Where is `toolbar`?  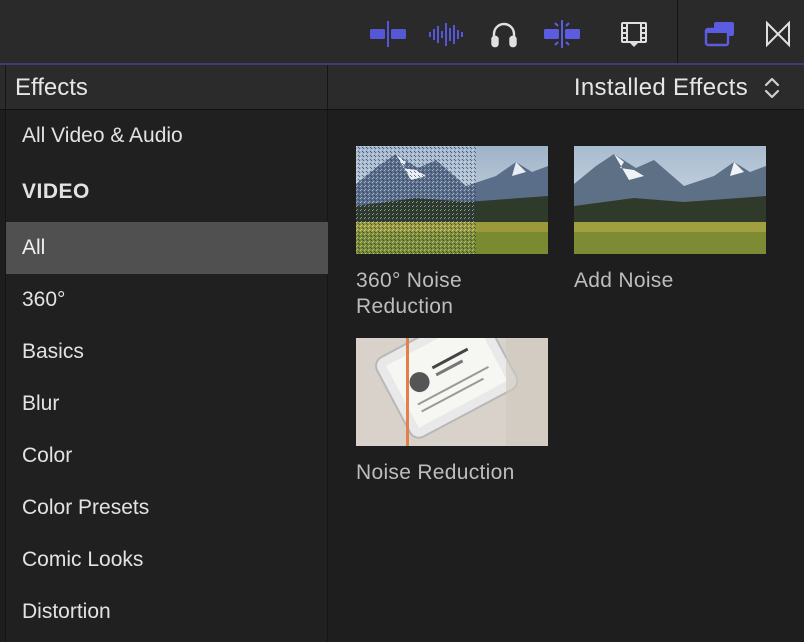
toolbar is located at coordinates (402, 32).